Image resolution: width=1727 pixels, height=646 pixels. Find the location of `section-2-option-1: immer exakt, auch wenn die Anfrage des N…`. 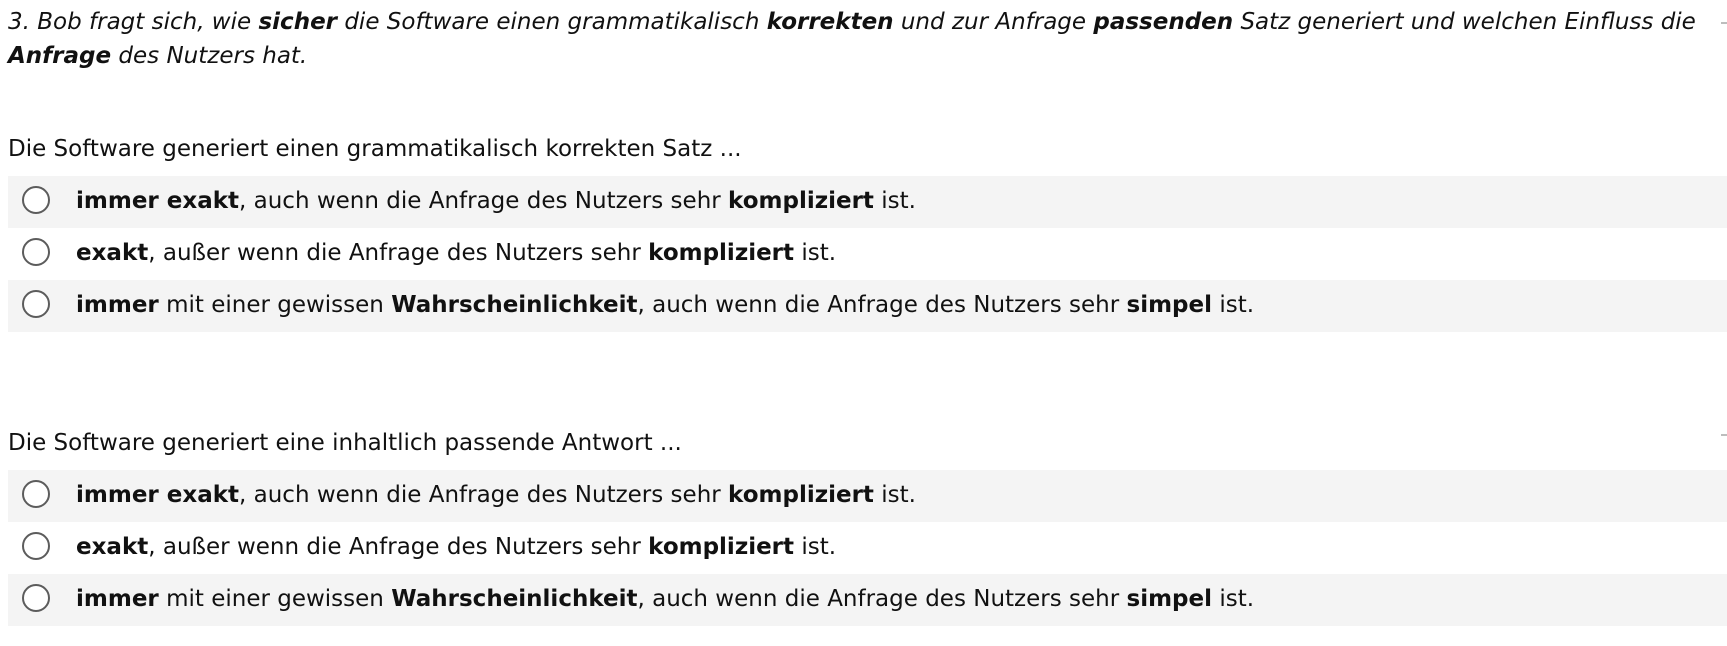

section-2-option-1: immer exakt, auch wenn die Anfrage des N… is located at coordinates (867, 496).